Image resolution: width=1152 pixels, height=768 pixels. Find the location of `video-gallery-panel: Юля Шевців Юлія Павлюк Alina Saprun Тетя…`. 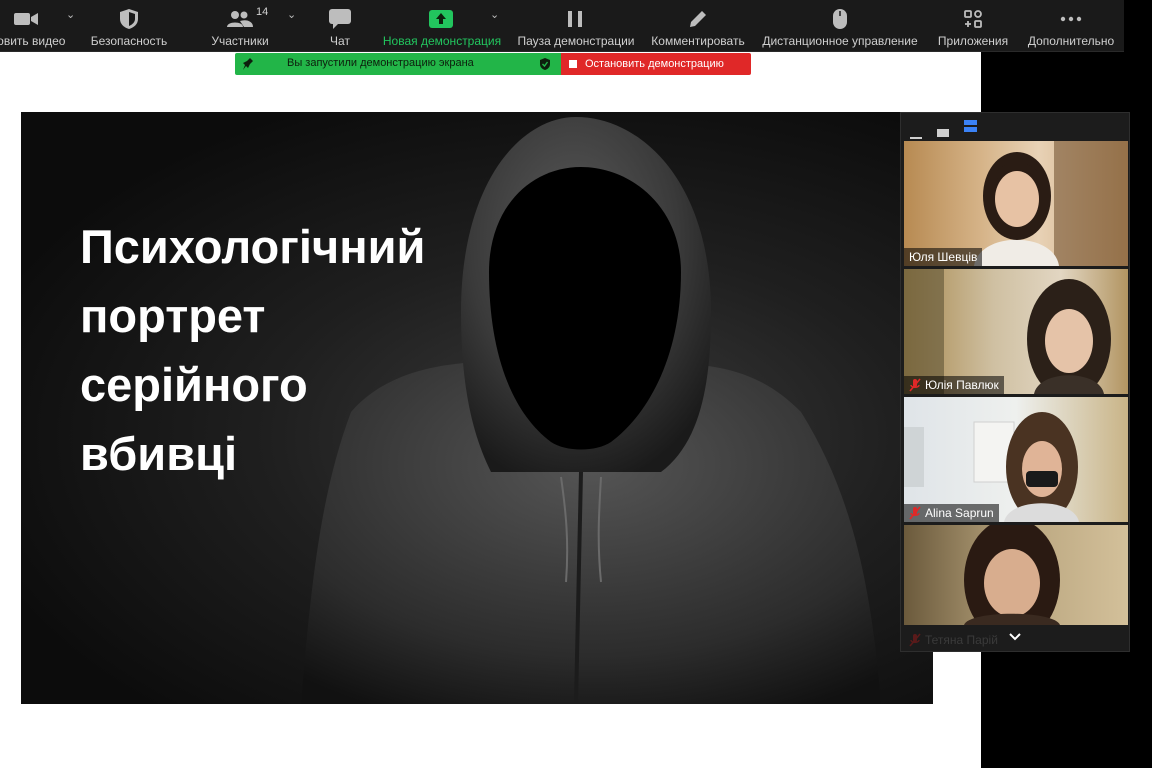

video-gallery-panel: Юля Шевців Юлія Павлюк Alina Saprun Тетя… is located at coordinates (1015, 382).